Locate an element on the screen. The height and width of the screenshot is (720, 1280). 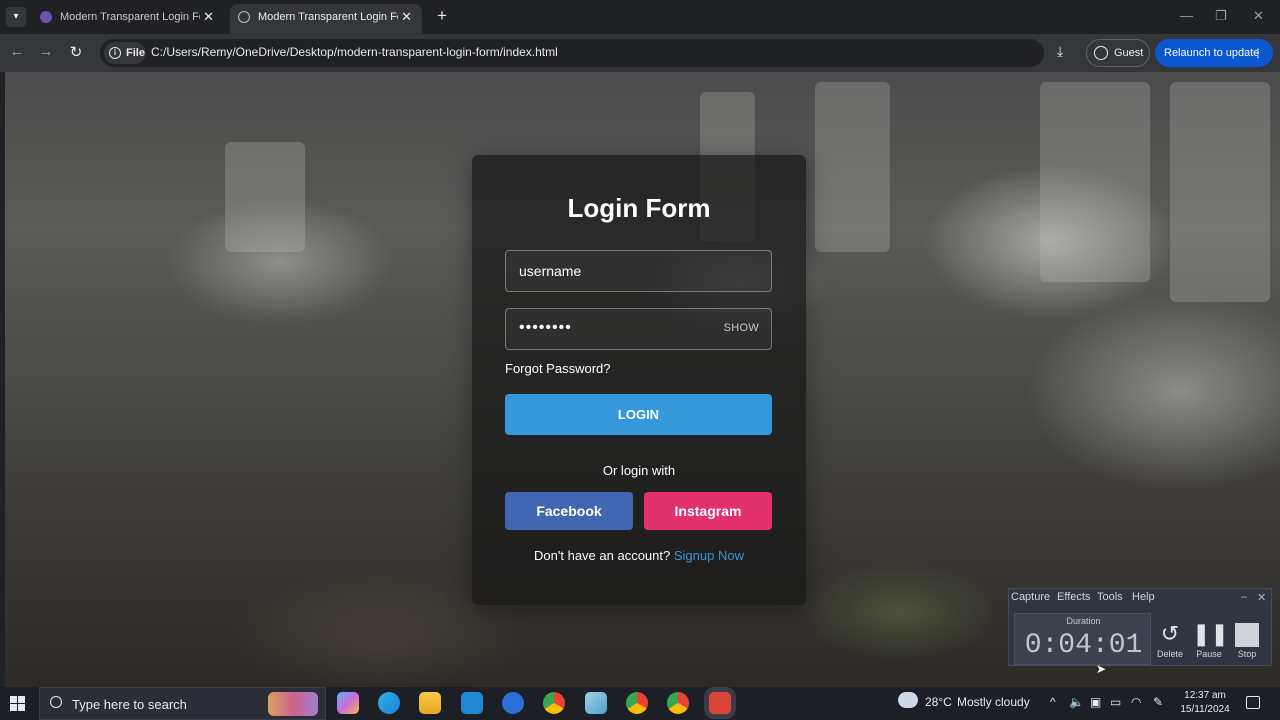
pause-icon: ❚❚ is located at coordinates (1210, 633).